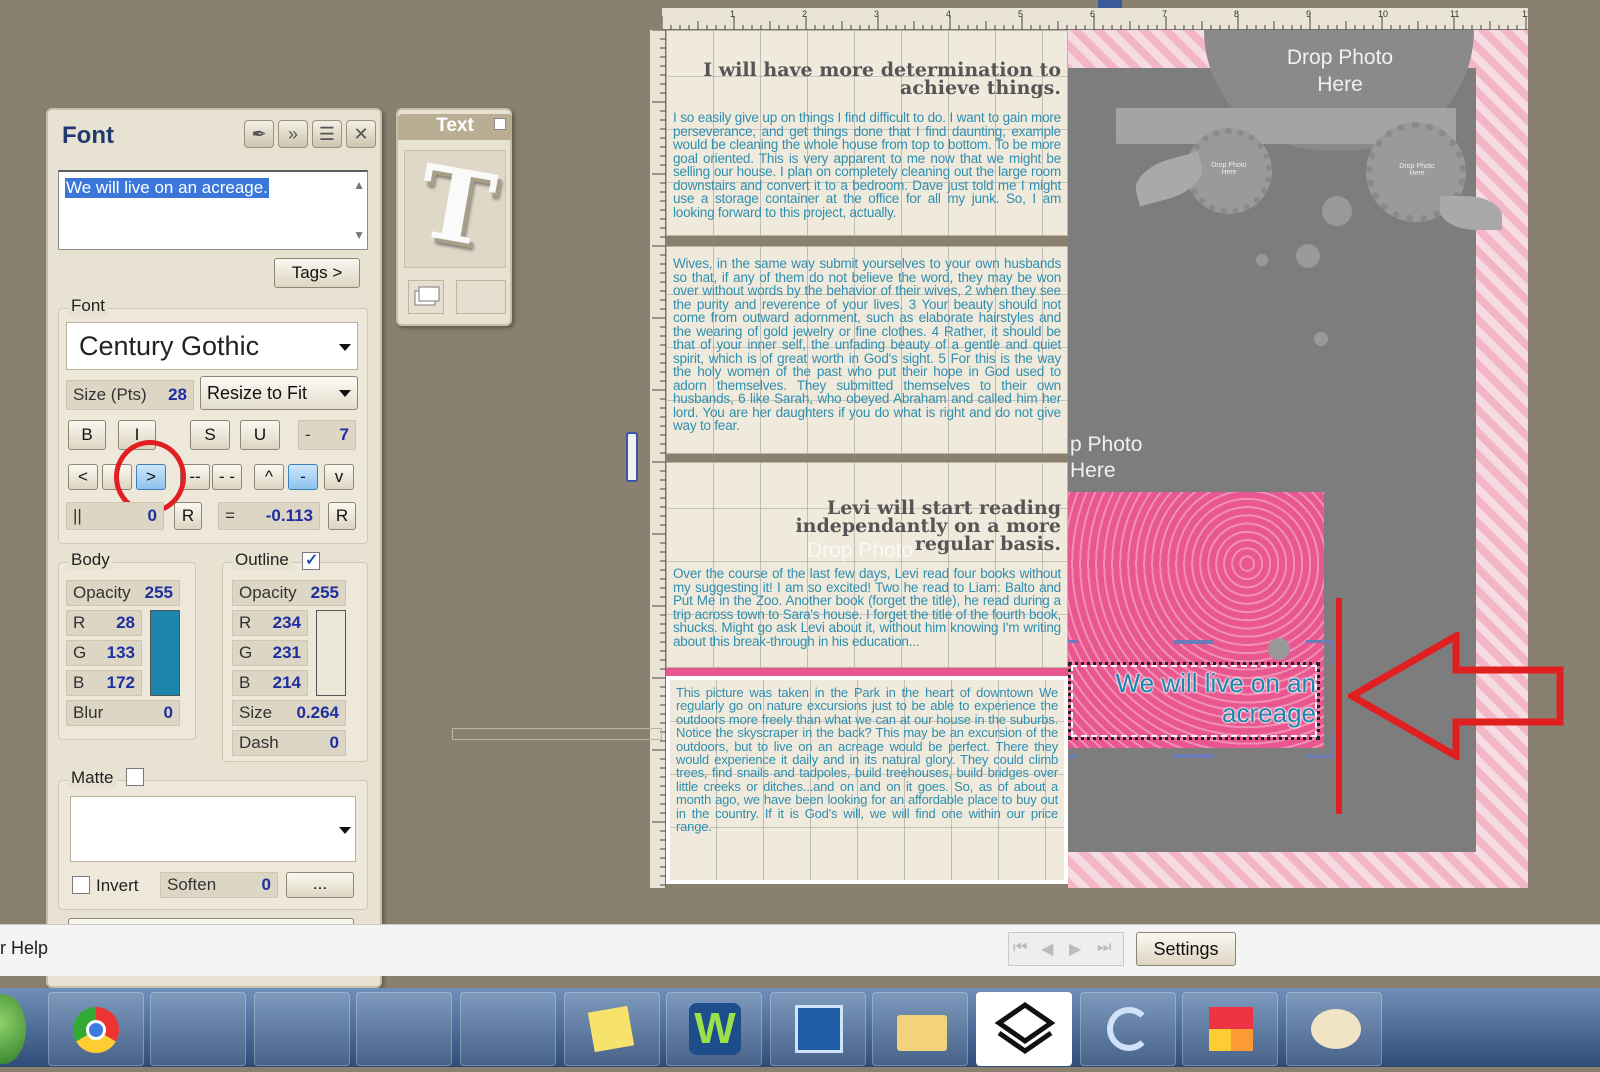 The height and width of the screenshot is (1072, 1600). Describe the element at coordinates (92, 778) in the screenshot. I see `matte-section-label: Matte` at that location.